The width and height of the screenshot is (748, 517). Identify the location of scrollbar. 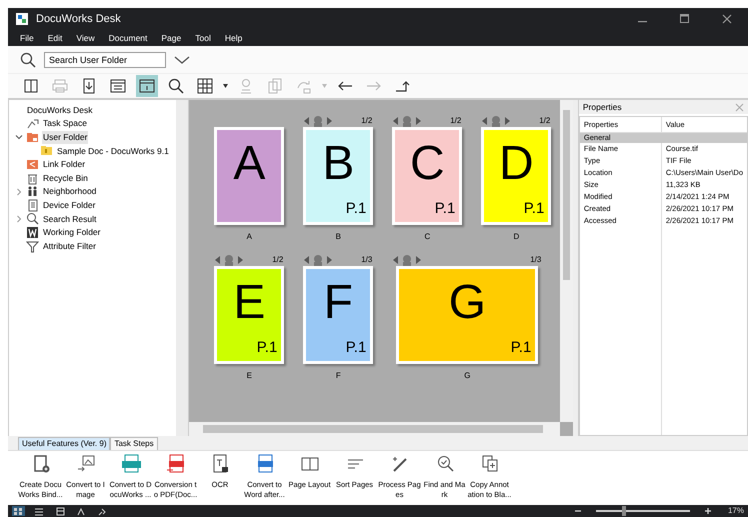
(182, 268).